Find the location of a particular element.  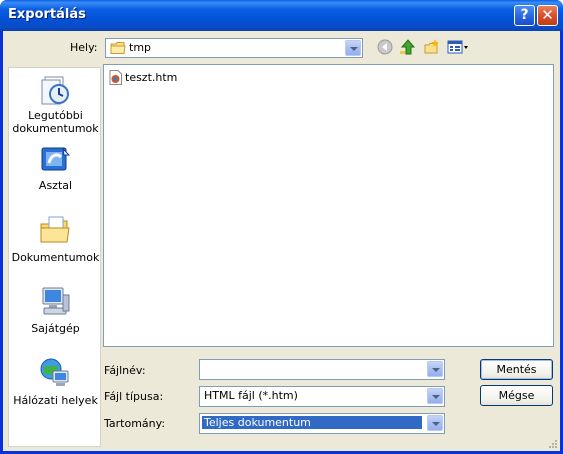

close-button: ✕ is located at coordinates (547, 15).